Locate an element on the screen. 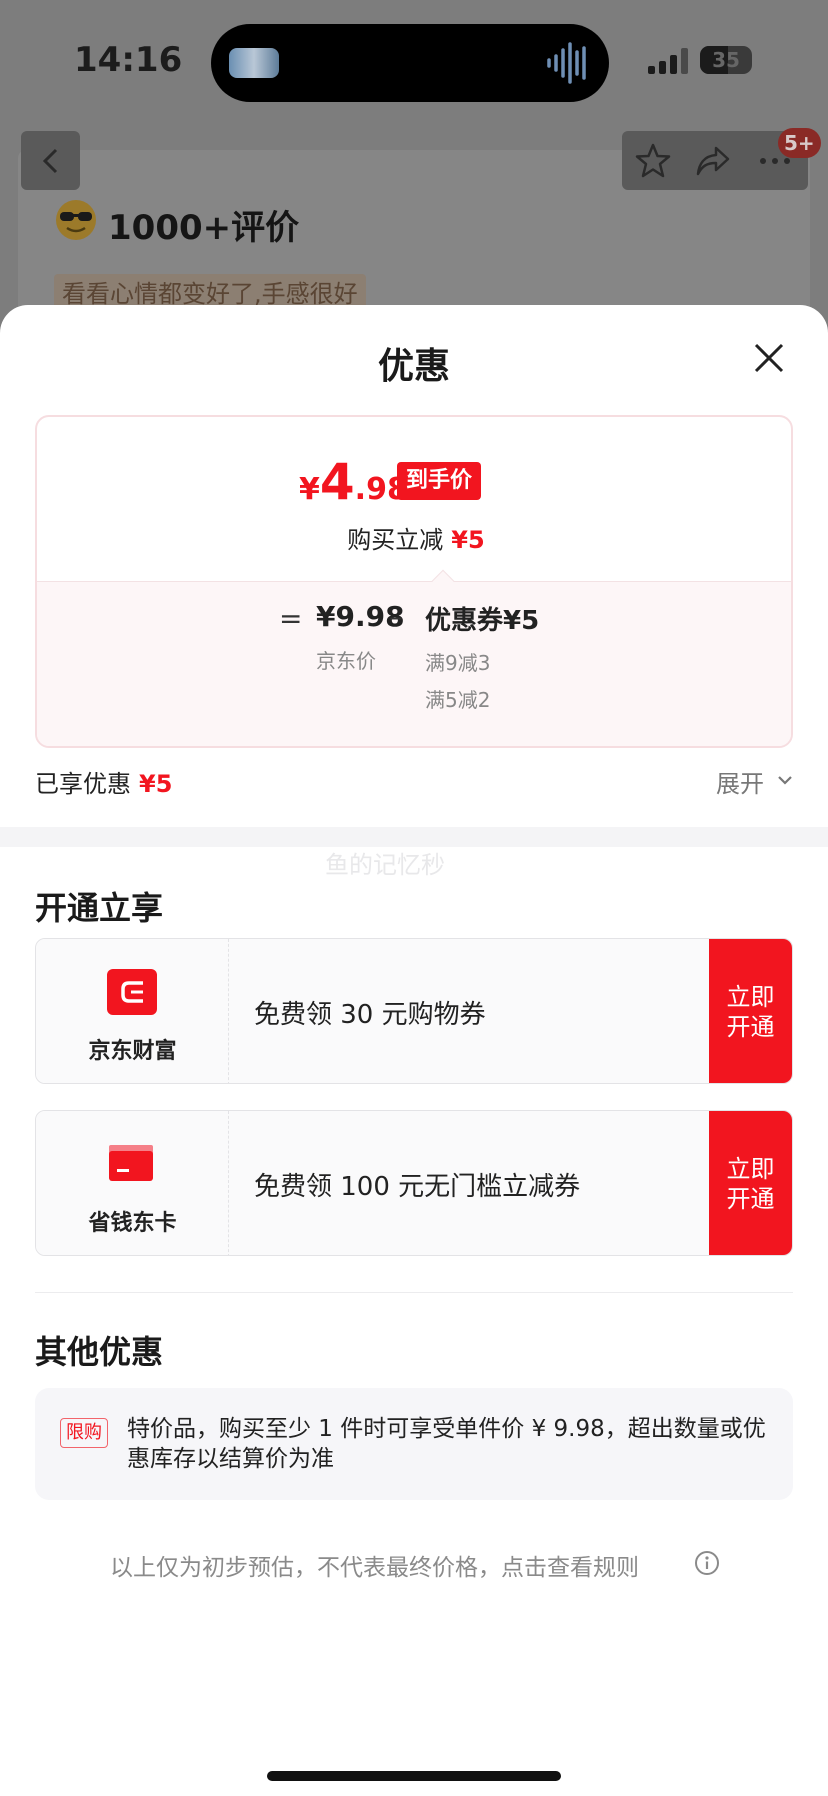 The width and height of the screenshot is (828, 1796). info-icon is located at coordinates (707, 1563).